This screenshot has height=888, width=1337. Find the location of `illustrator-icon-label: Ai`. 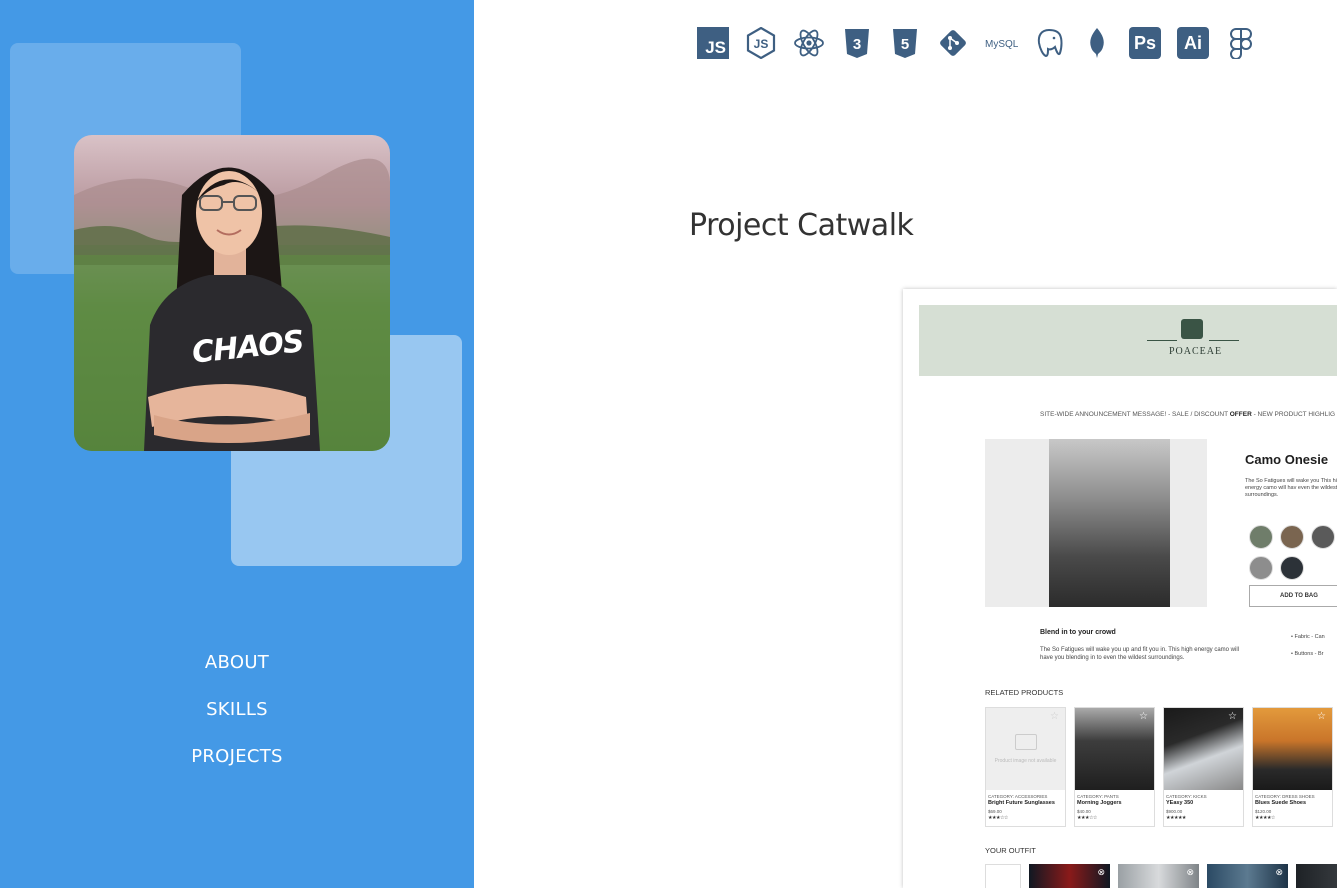

illustrator-icon-label: Ai is located at coordinates (1193, 43).